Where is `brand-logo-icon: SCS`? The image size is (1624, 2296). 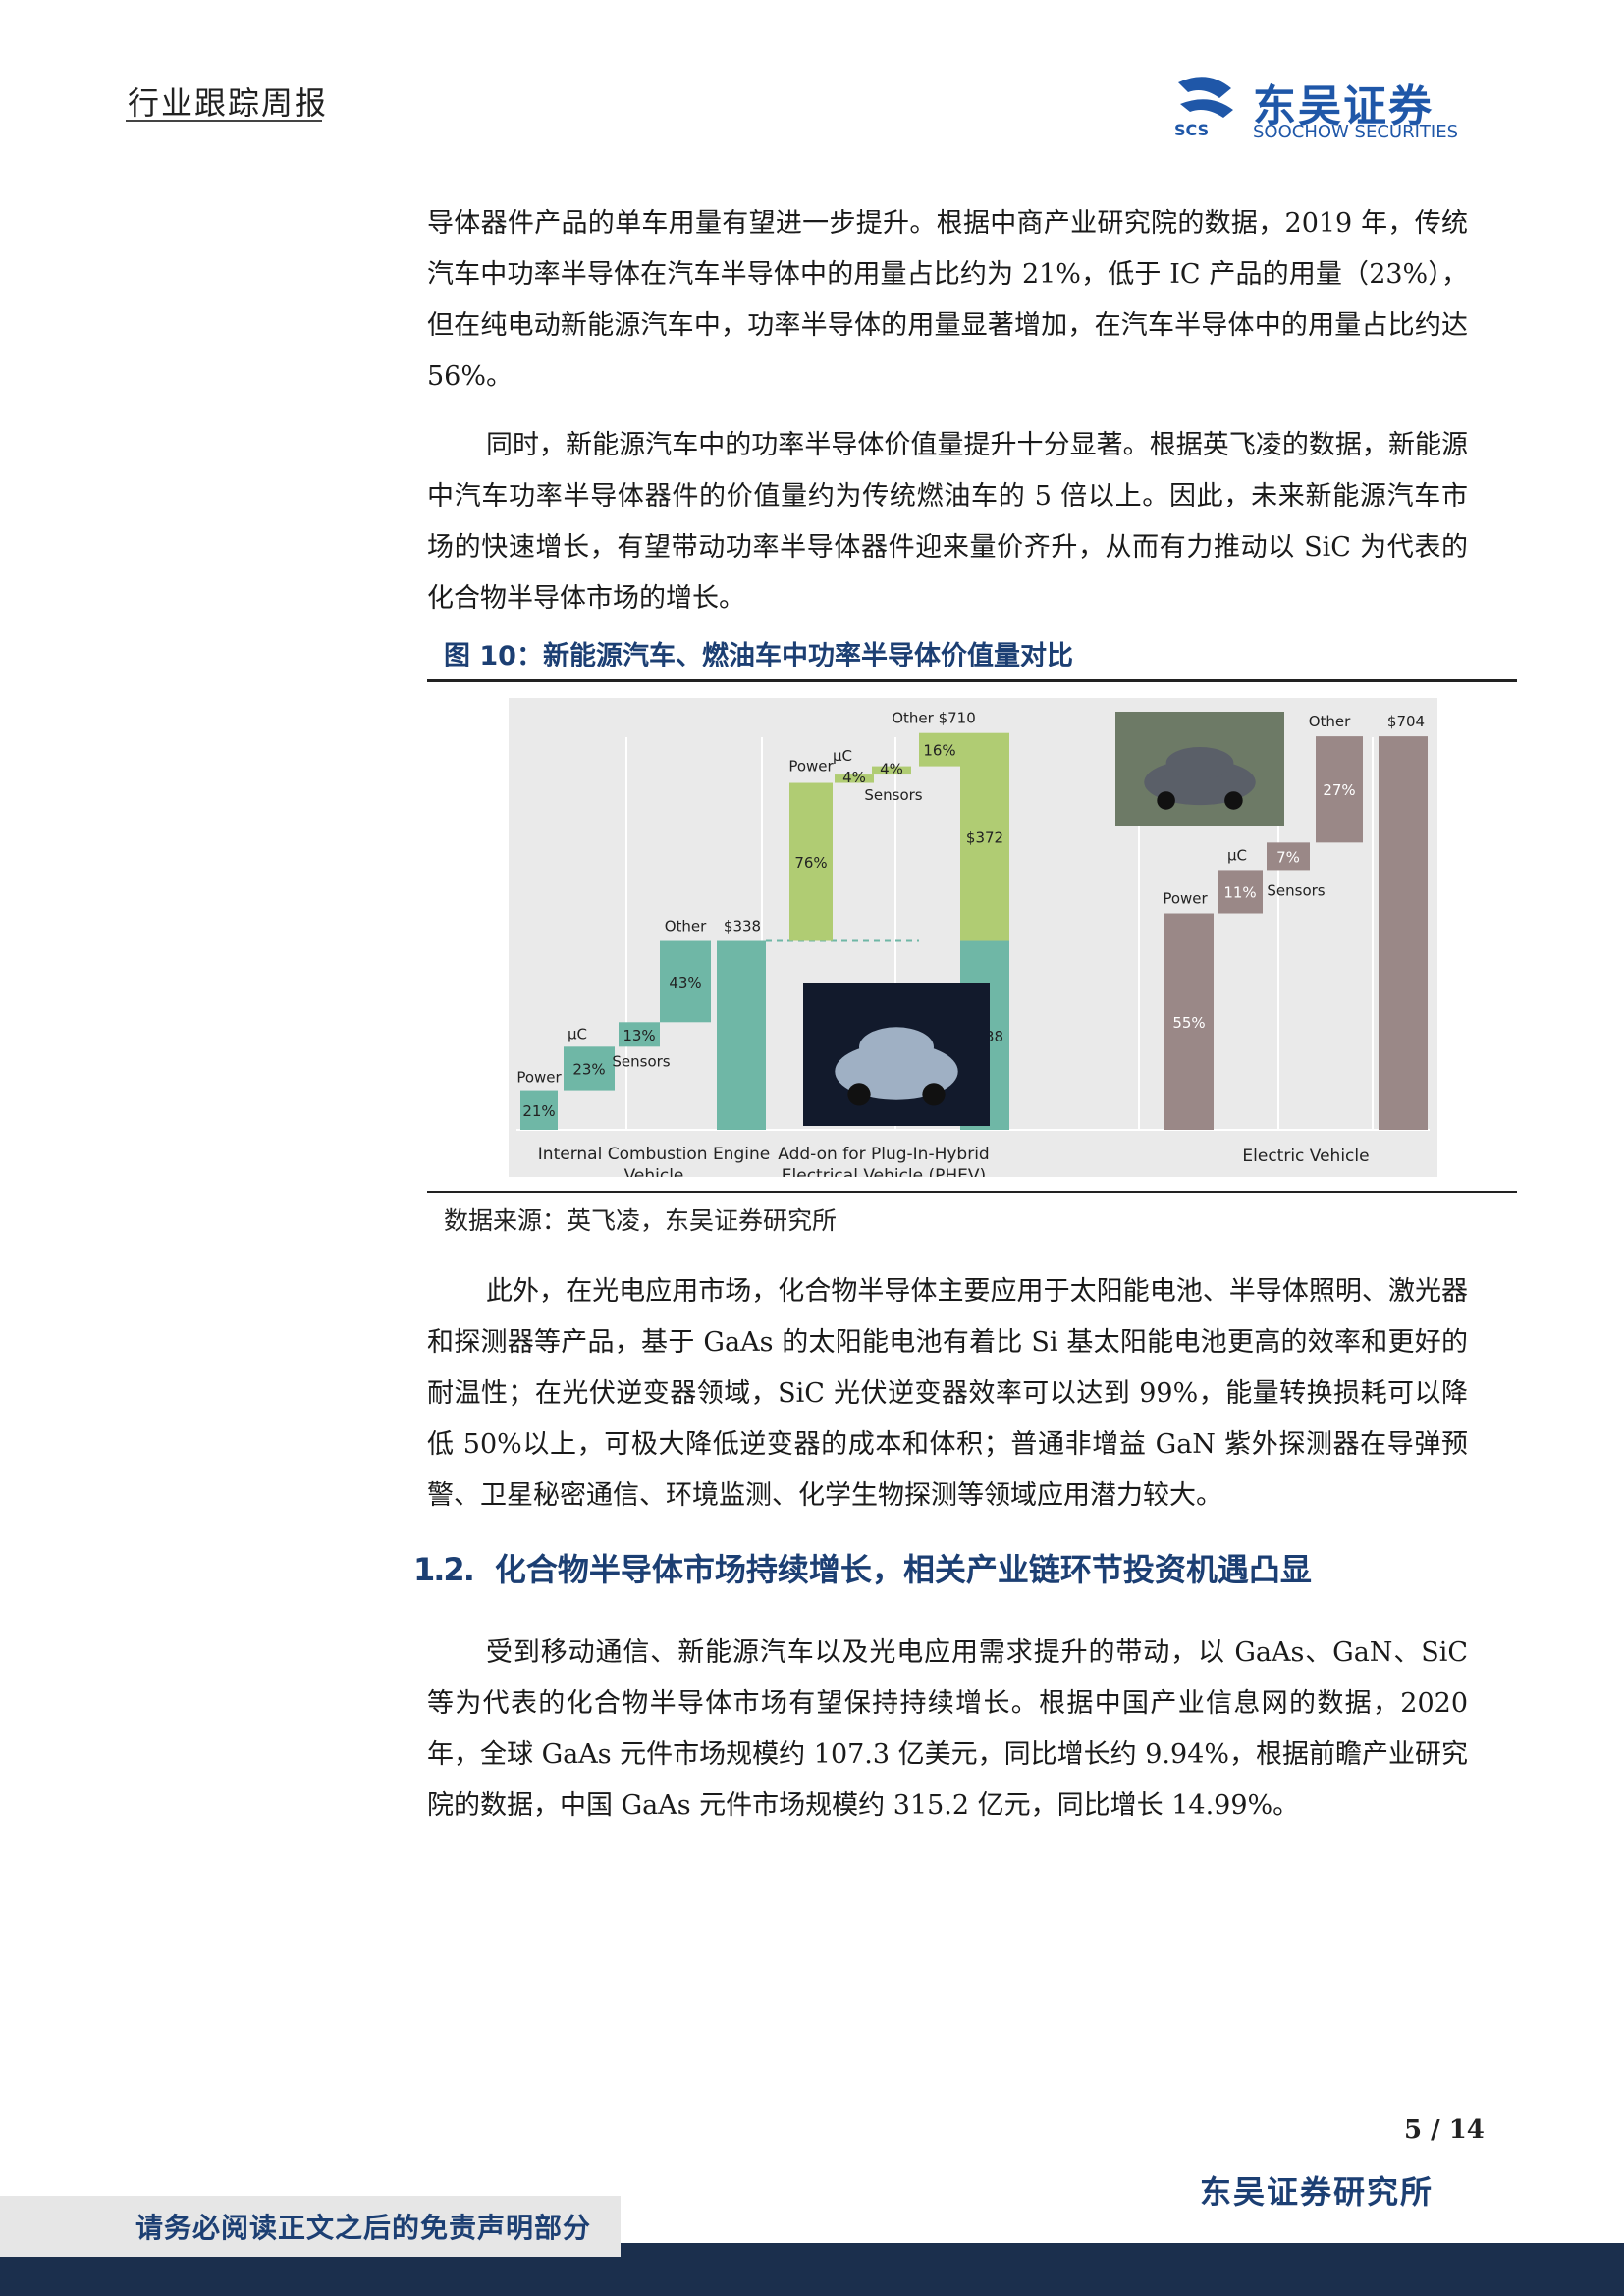 brand-logo-icon: SCS is located at coordinates (1203, 108).